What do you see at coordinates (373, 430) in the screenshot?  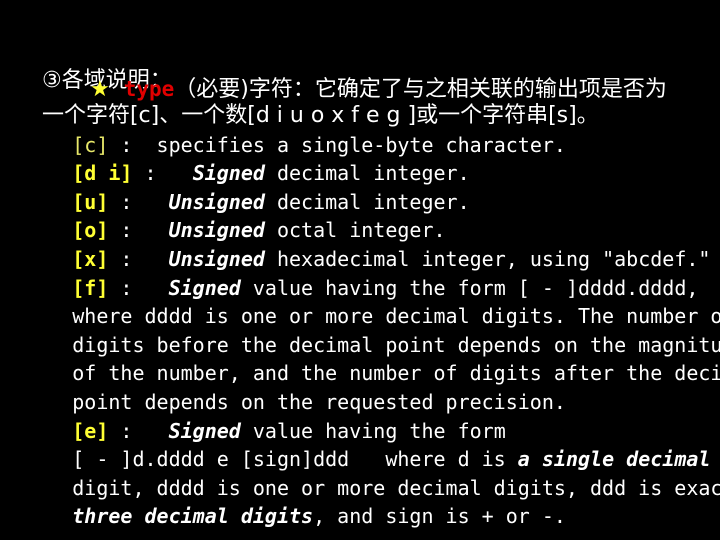 I see `entry-desc-e: value having the form` at bounding box center [373, 430].